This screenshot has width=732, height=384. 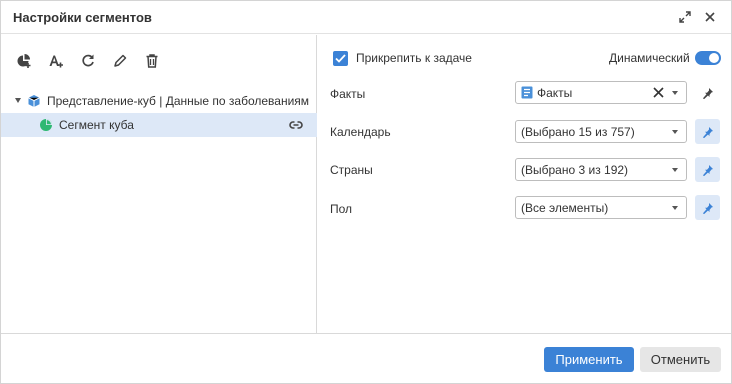 What do you see at coordinates (575, 170) in the screenshot?
I see `countries-value: (Выбрано 3 из 192)` at bounding box center [575, 170].